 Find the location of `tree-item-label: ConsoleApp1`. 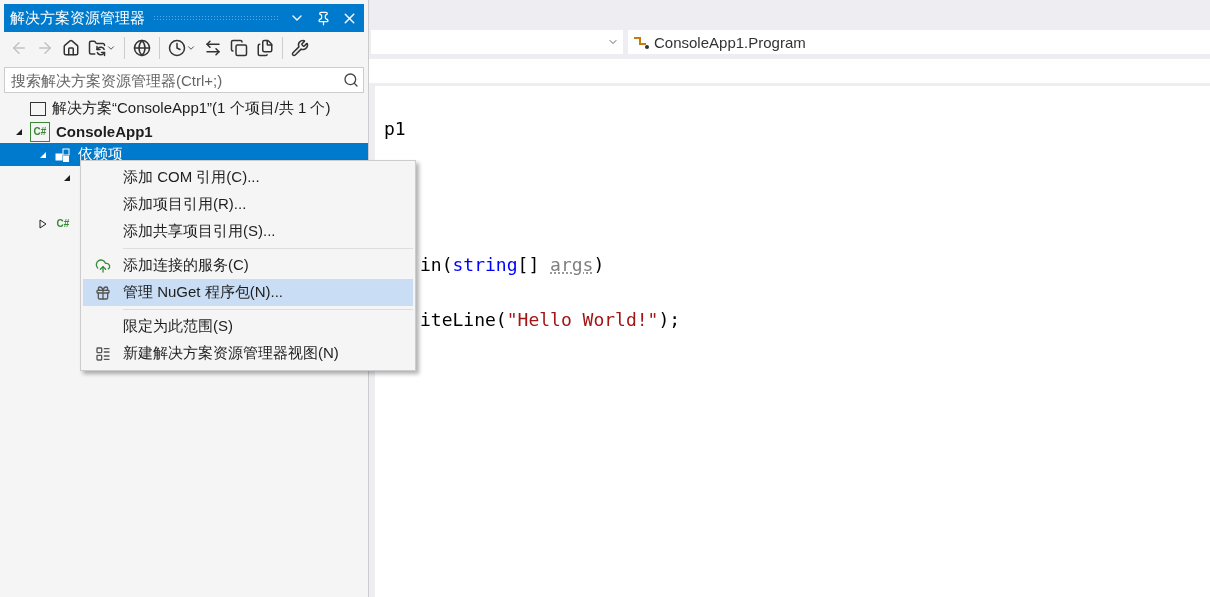

tree-item-label: ConsoleApp1 is located at coordinates (104, 131).